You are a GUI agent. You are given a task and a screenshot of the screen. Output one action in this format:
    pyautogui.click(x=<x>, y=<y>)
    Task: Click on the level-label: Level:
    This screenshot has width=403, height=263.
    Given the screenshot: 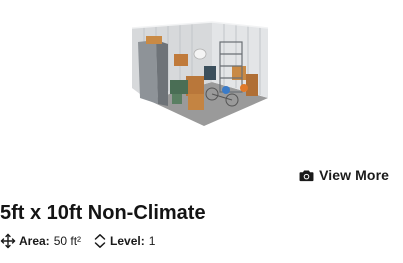 What is the action you would take?
    pyautogui.click(x=127, y=241)
    